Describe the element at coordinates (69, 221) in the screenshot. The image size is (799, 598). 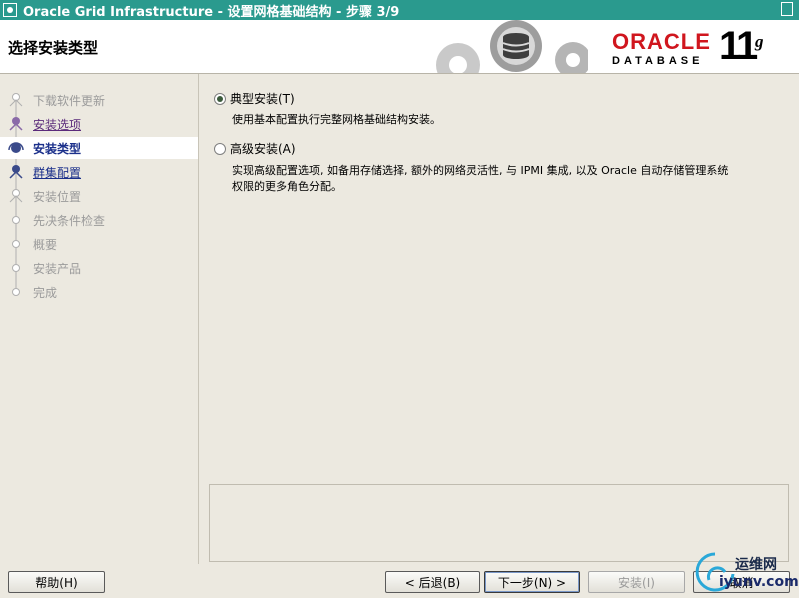
I see `step-label: 先决条件检查` at that location.